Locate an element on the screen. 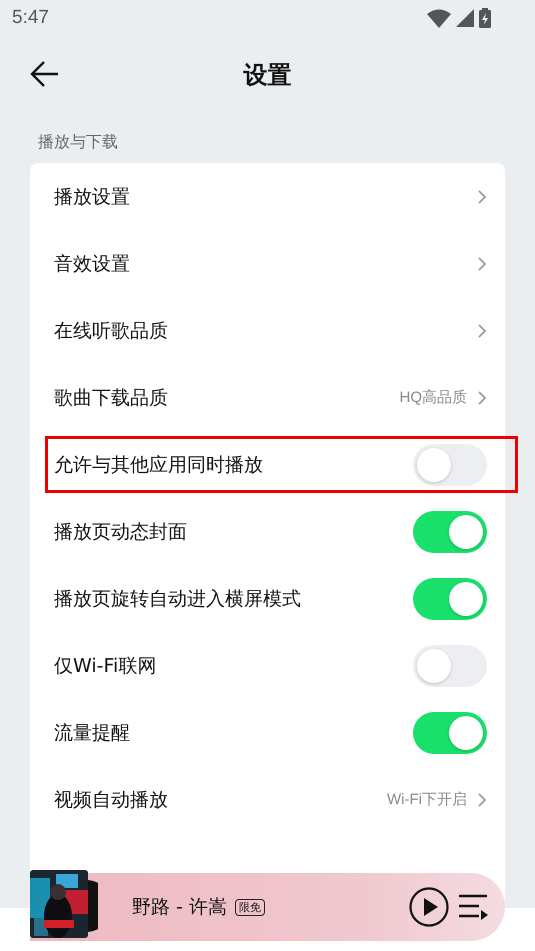 The image size is (535, 951). playlist-icon is located at coordinates (474, 907).